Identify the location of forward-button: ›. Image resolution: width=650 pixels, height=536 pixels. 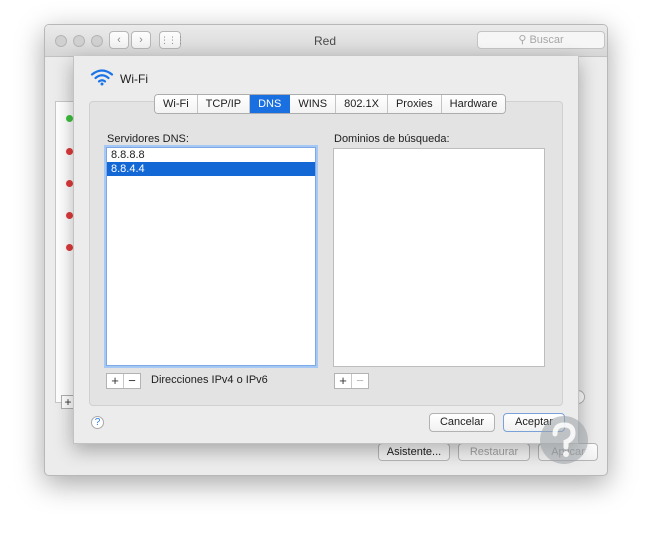
(141, 40).